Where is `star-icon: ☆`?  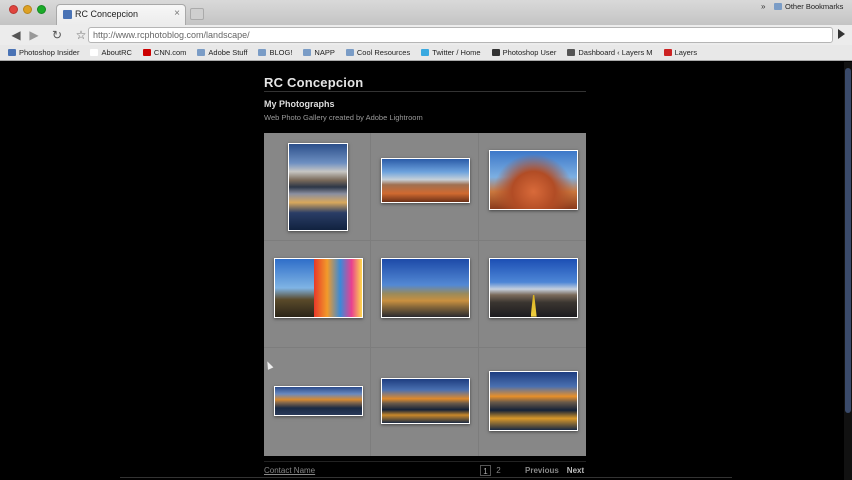 star-icon: ☆ is located at coordinates (81, 35).